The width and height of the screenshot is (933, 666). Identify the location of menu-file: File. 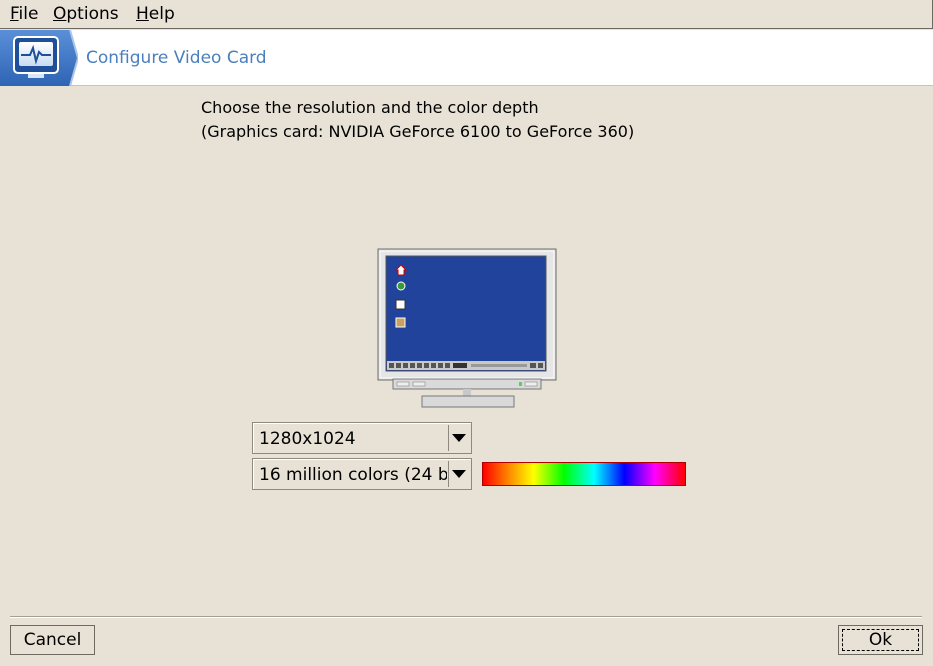
(24, 14).